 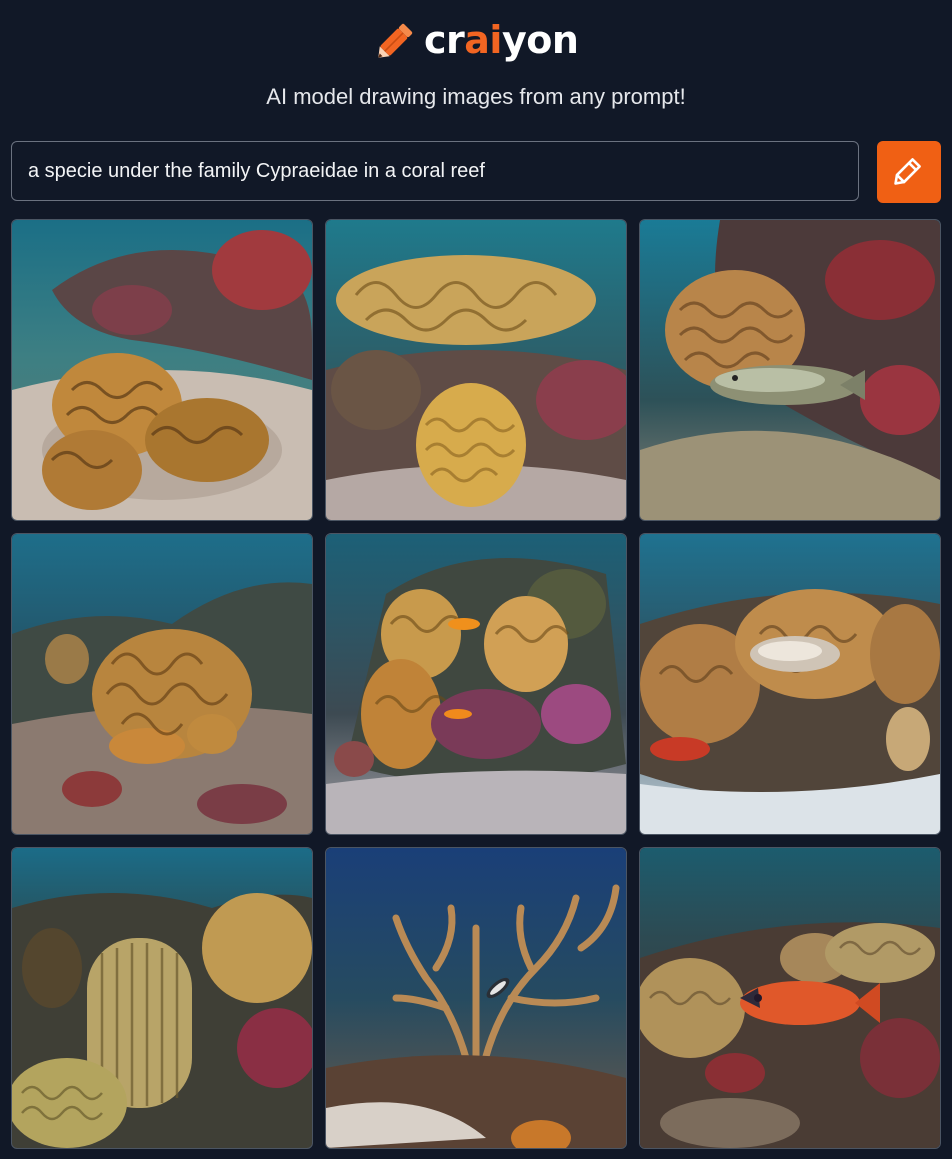 I want to click on logo-suffix: yon, so click(x=540, y=40).